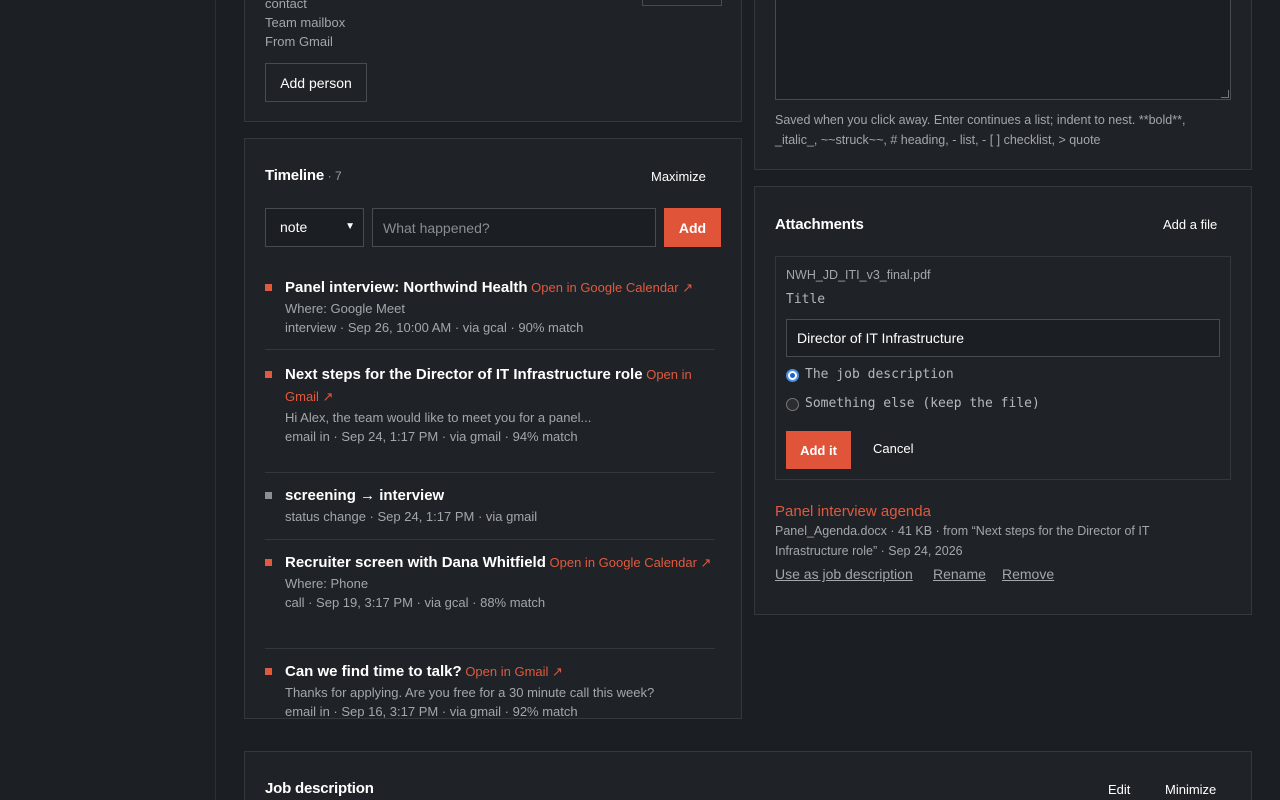 The width and height of the screenshot is (1280, 800). Describe the element at coordinates (682, 3) in the screenshot. I see `contact-action-button` at that location.